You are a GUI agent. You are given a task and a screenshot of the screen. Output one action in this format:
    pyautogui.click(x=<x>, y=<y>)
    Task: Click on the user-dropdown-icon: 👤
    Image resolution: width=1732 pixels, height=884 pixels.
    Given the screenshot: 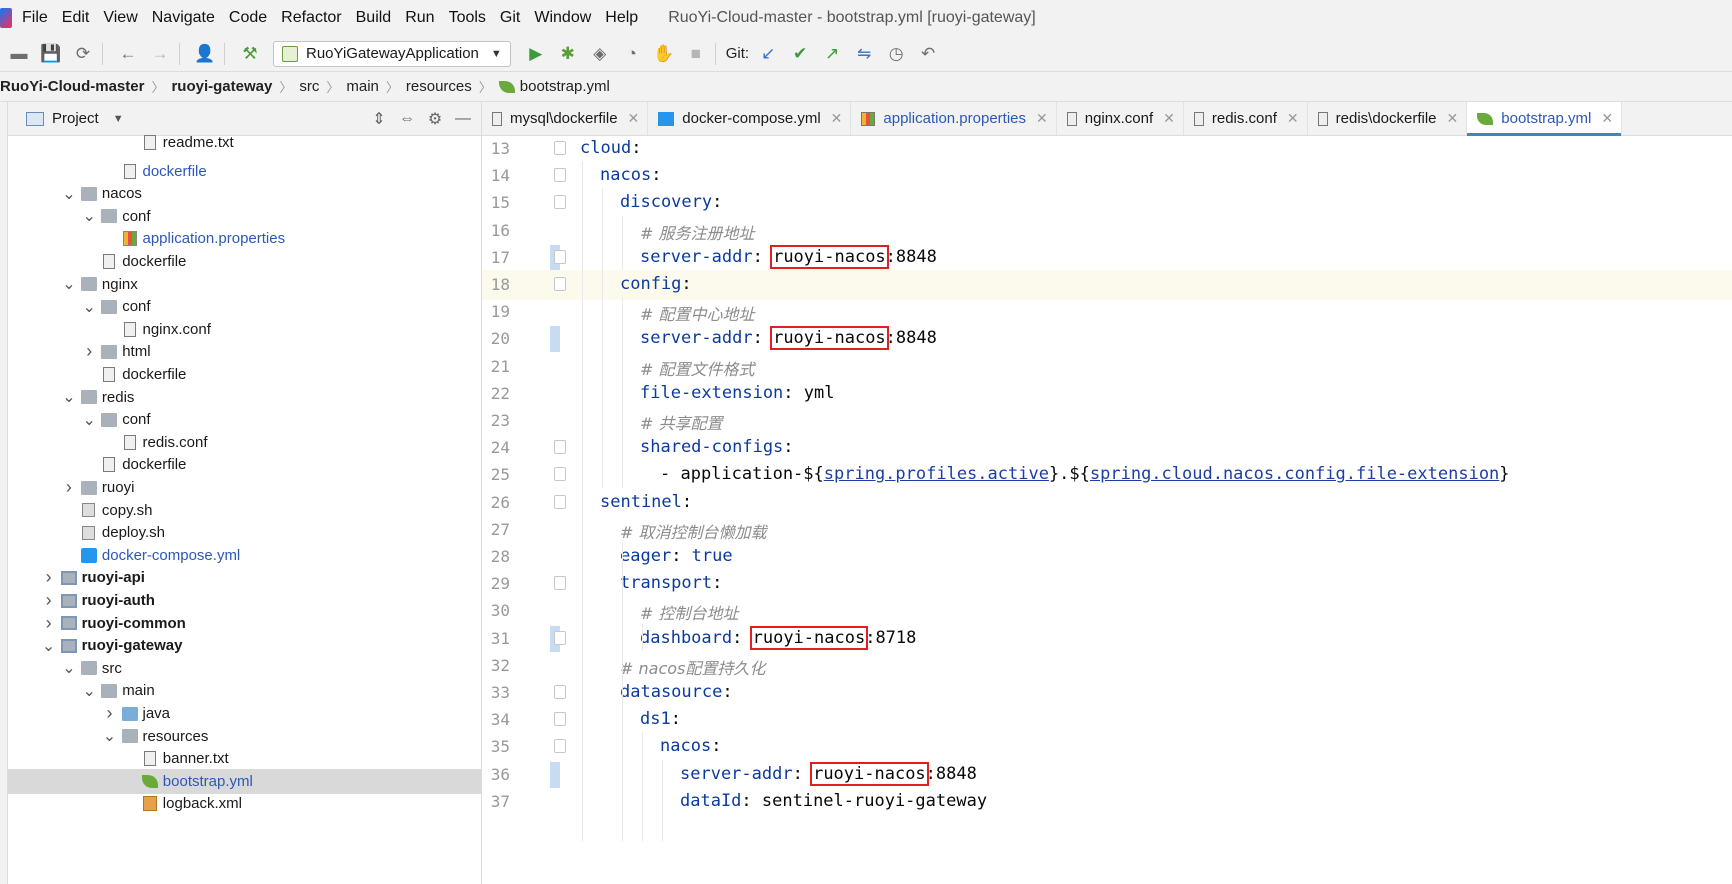 What is the action you would take?
    pyautogui.click(x=205, y=54)
    